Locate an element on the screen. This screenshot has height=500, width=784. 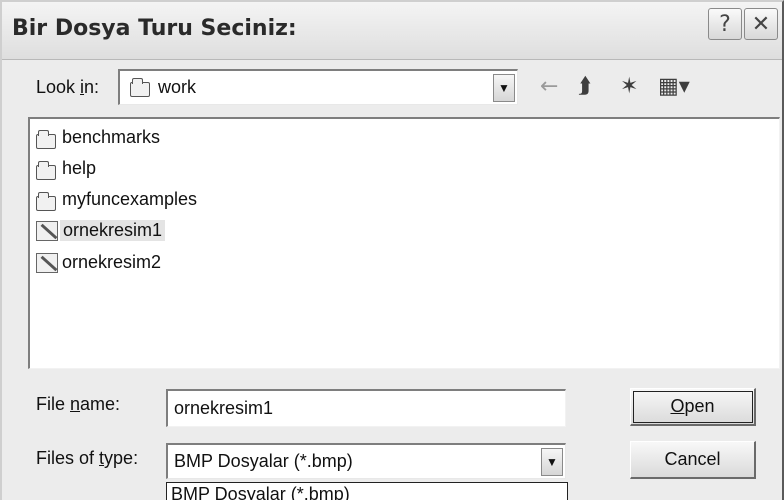
new-folder-icon: ✶ is located at coordinates (629, 86).